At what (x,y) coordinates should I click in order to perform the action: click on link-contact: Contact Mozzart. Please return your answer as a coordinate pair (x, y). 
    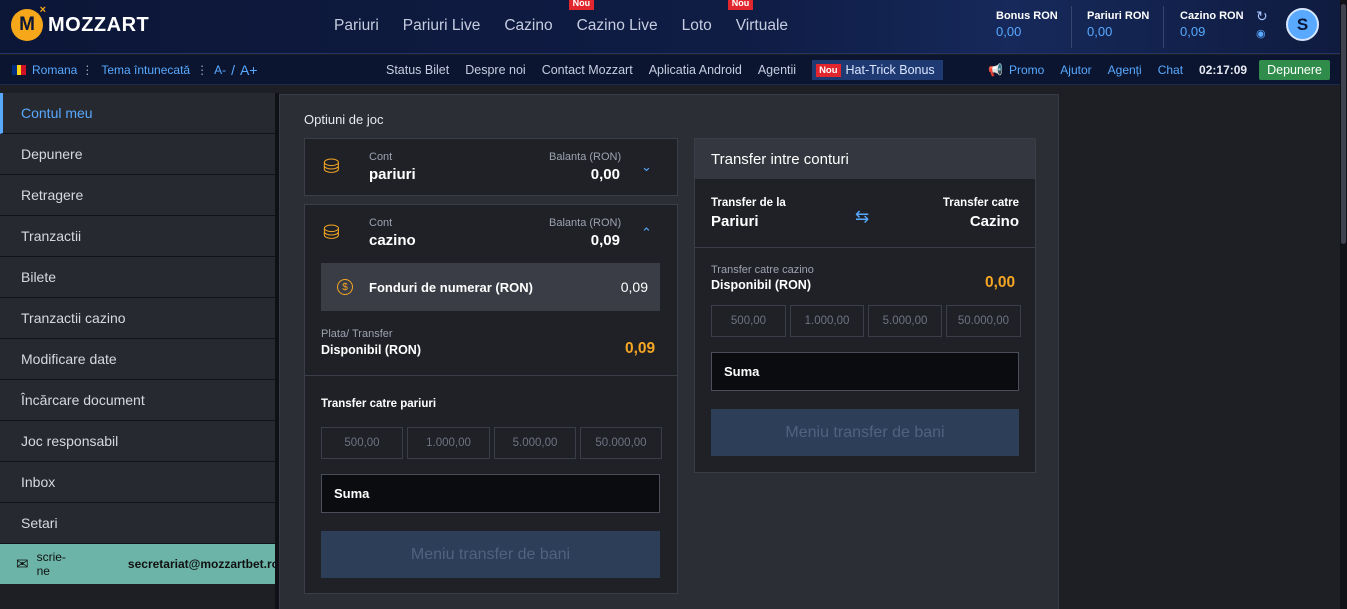
    Looking at the image, I should click on (587, 70).